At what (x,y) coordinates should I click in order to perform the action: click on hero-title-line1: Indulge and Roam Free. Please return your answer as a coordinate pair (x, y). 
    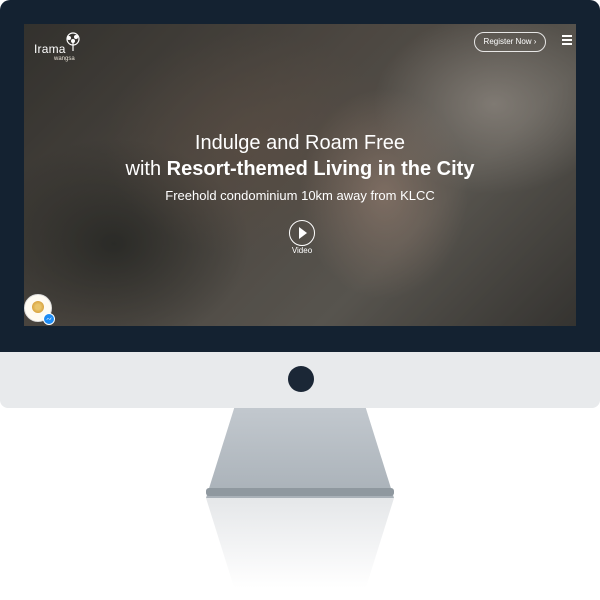
    Looking at the image, I should click on (300, 143).